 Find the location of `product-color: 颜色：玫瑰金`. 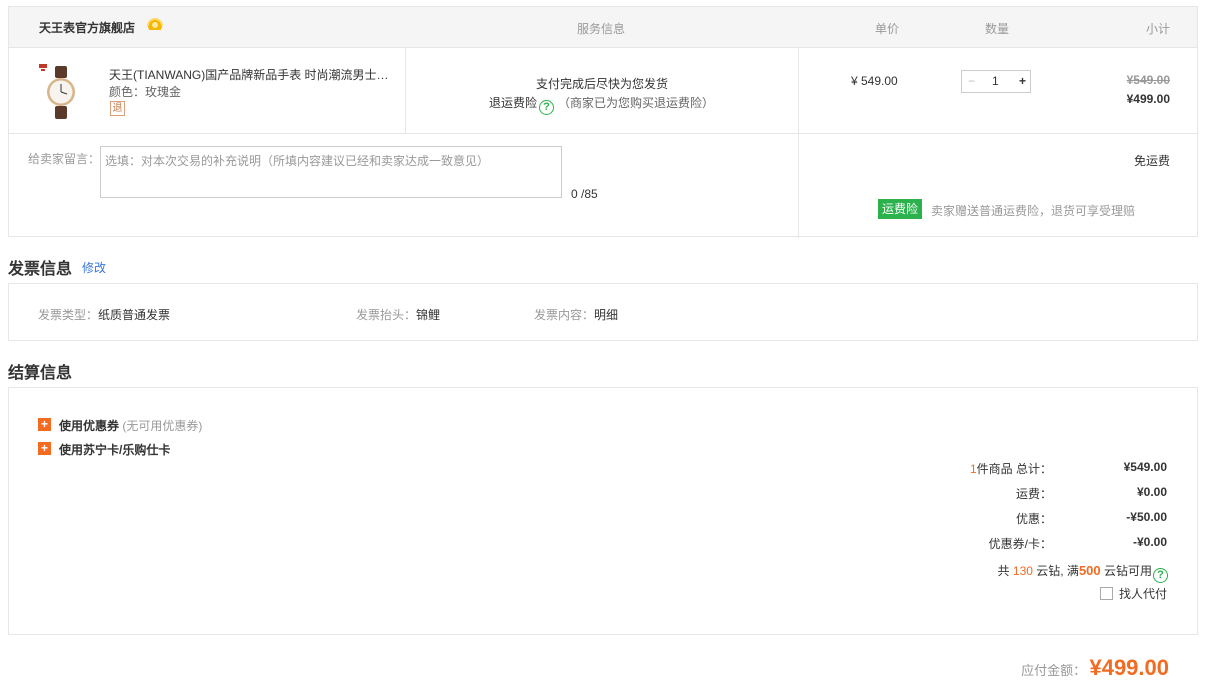

product-color: 颜色：玫瑰金 is located at coordinates (145, 92).